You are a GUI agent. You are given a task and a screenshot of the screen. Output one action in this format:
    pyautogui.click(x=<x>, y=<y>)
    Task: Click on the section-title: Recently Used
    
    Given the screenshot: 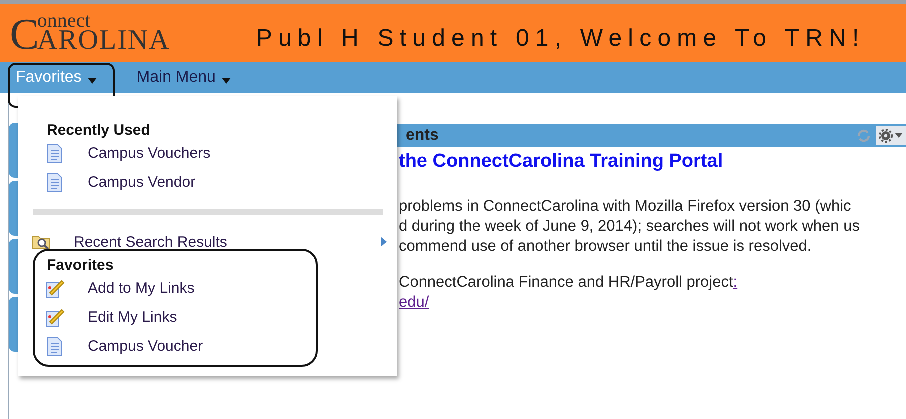 What is the action you would take?
    pyautogui.click(x=99, y=130)
    